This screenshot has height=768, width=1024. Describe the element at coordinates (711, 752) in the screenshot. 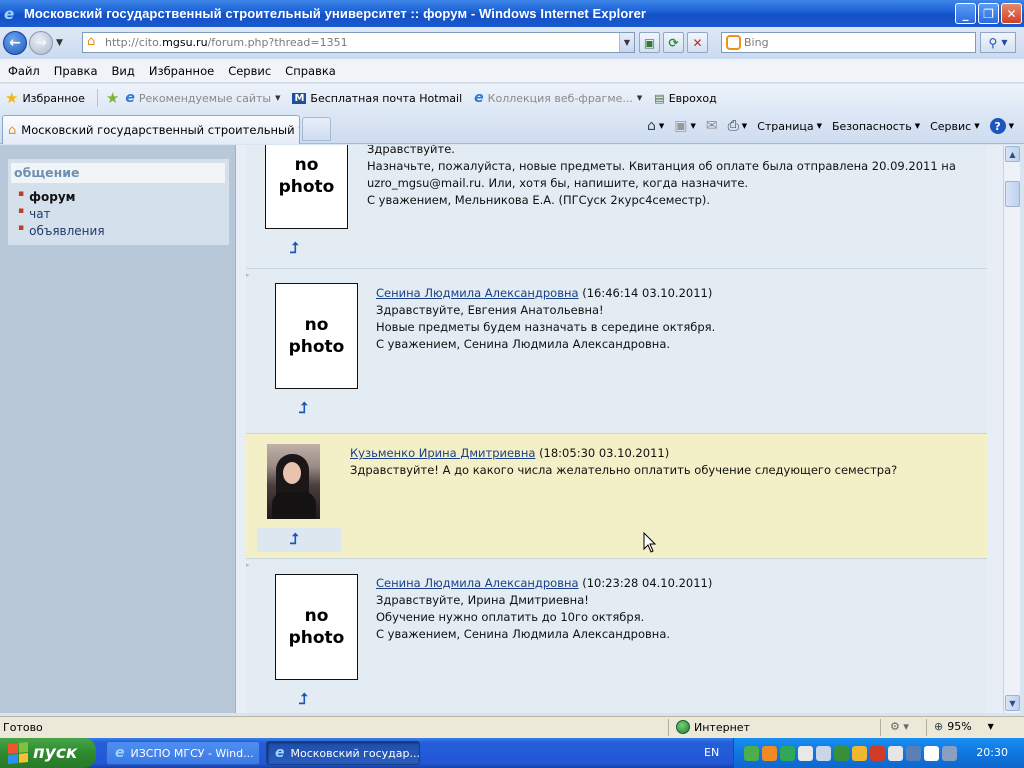

I see `language-indicator: EN` at that location.